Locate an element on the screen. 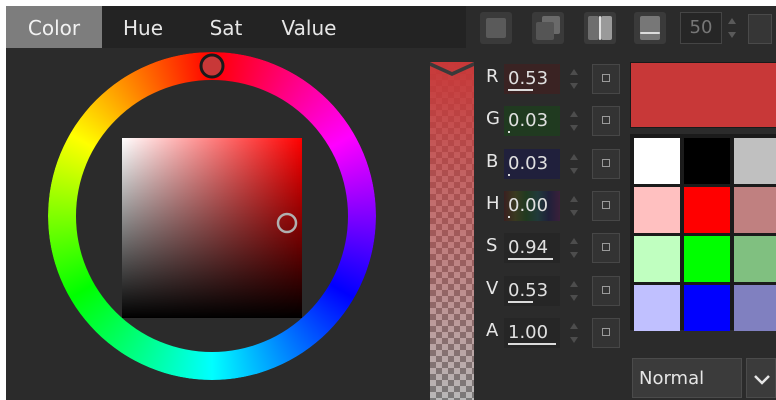 The width and height of the screenshot is (776, 400). channel-row-g: G 0.03 is located at coordinates (552, 121).